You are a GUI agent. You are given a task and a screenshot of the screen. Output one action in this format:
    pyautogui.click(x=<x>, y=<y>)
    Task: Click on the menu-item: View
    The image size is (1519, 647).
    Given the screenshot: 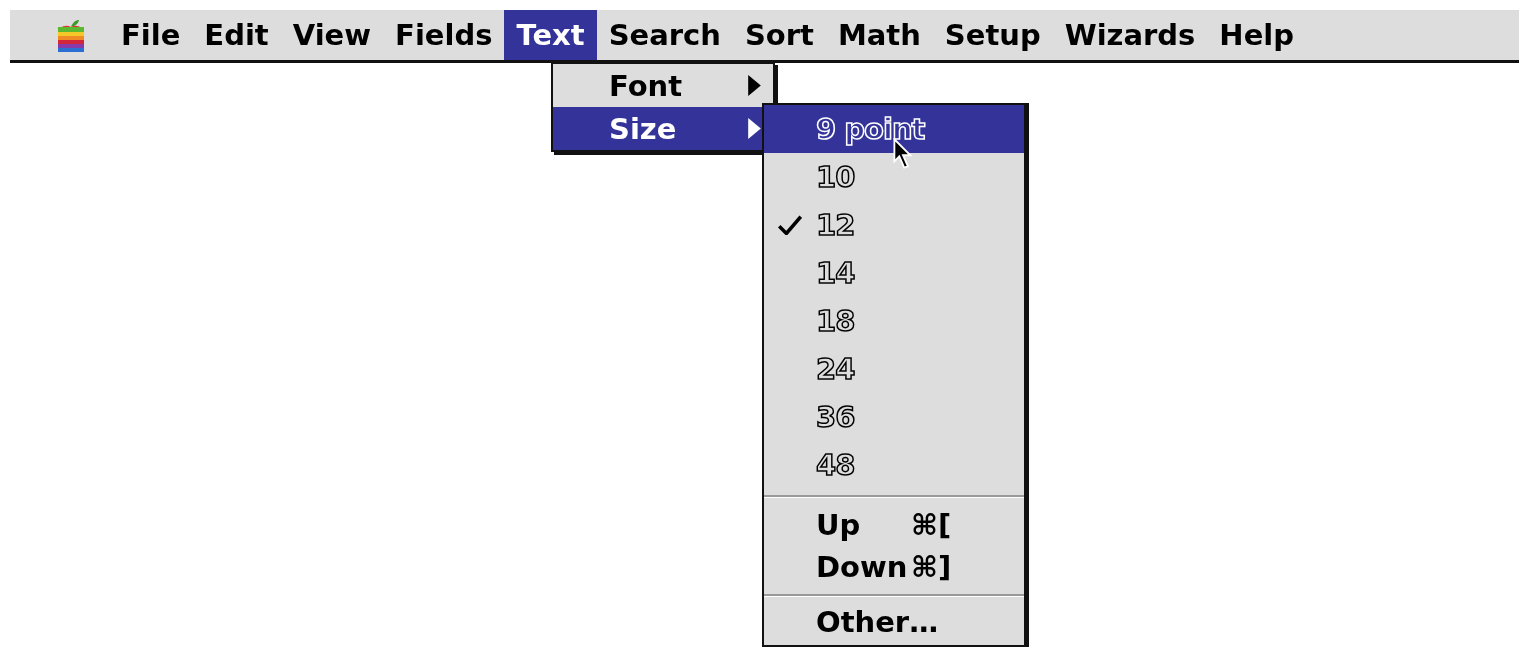 What is the action you would take?
    pyautogui.click(x=332, y=35)
    